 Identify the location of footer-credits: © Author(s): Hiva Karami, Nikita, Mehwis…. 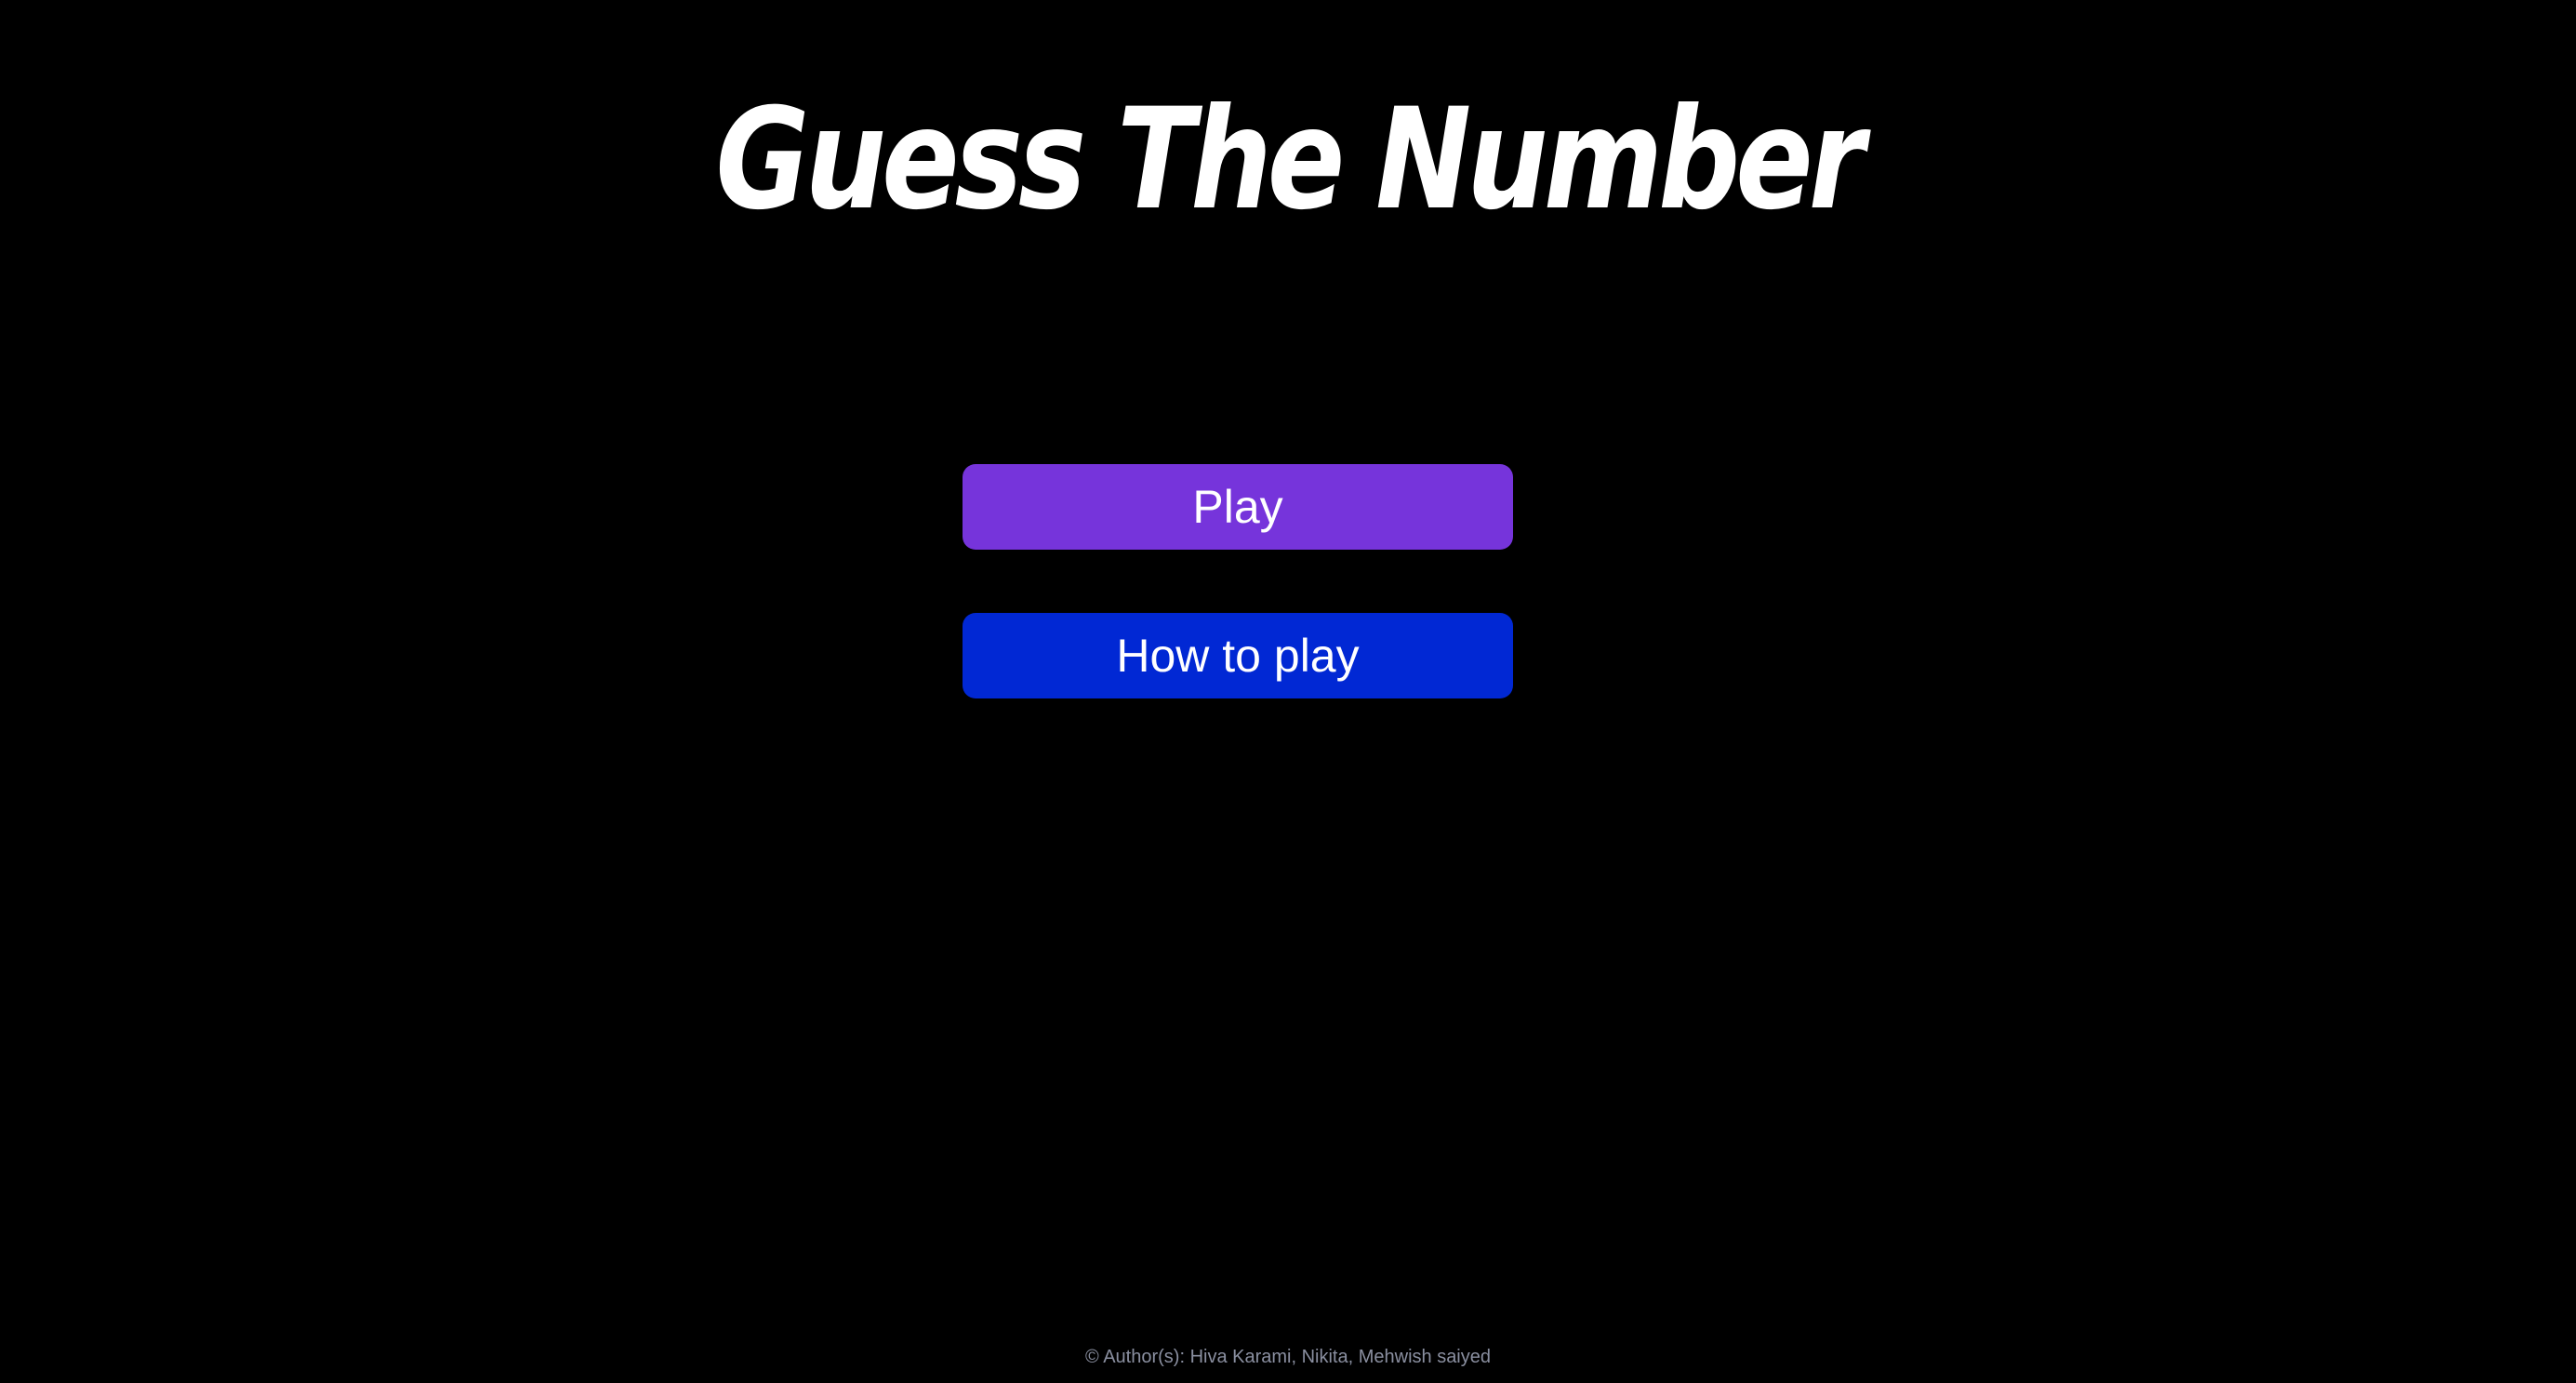
(1288, 1357).